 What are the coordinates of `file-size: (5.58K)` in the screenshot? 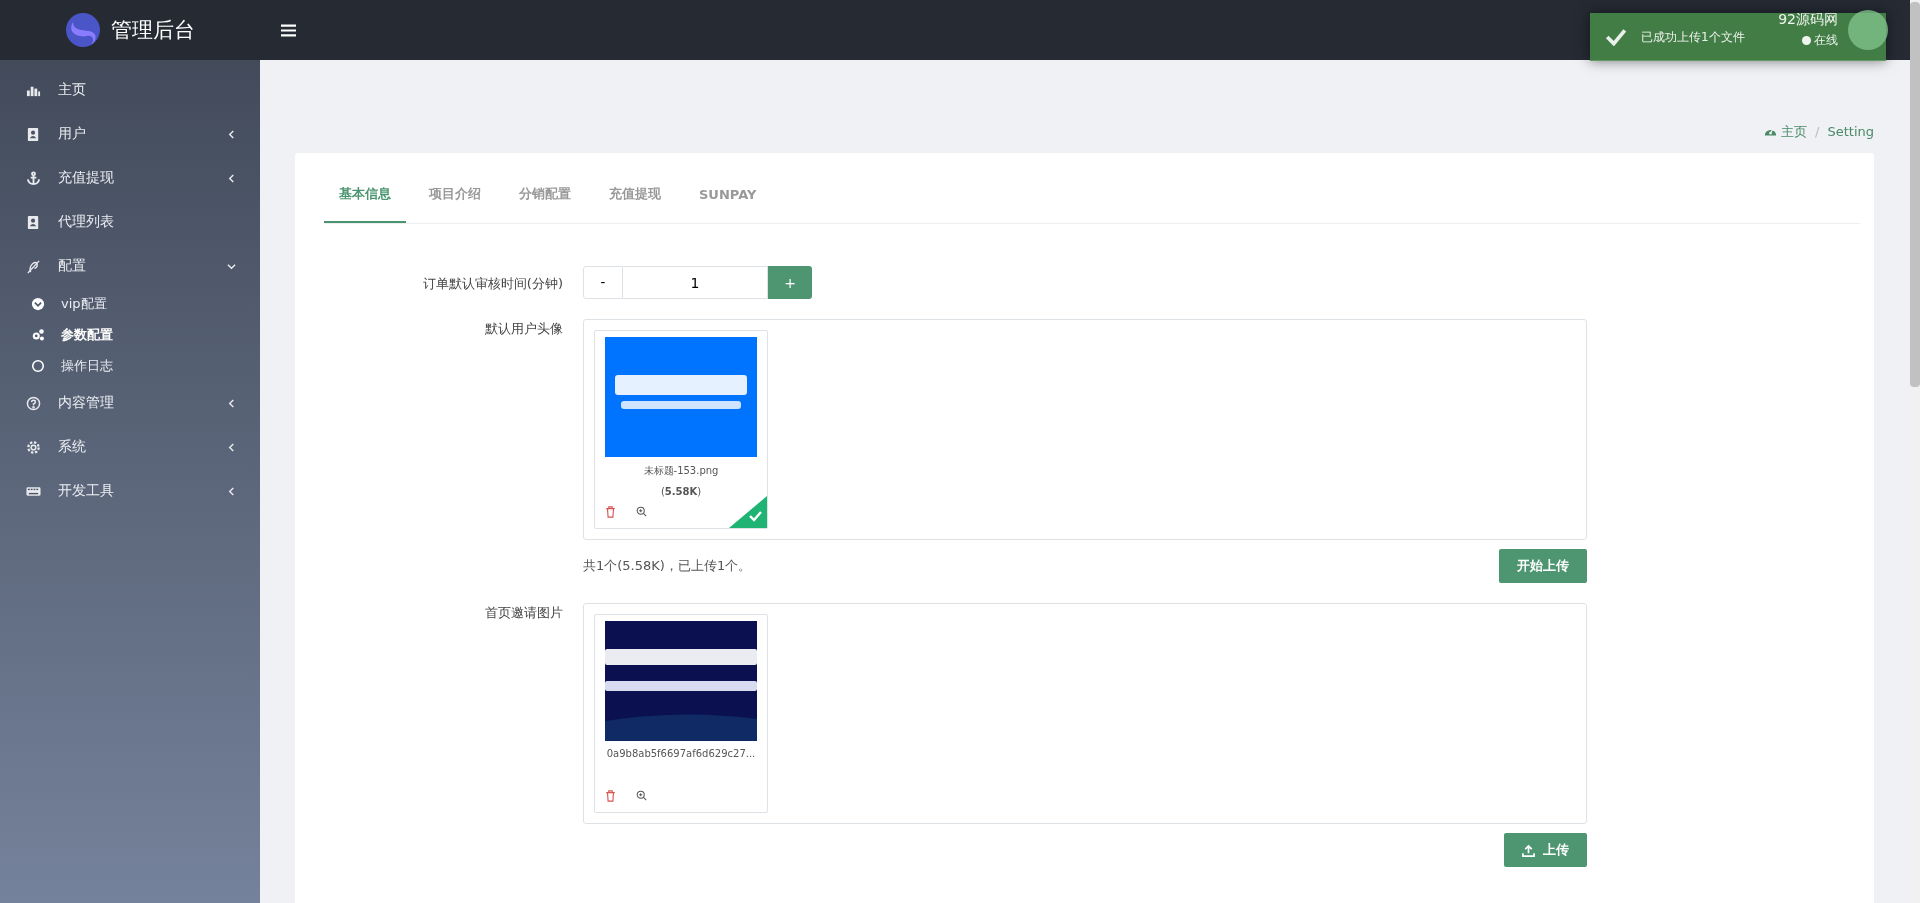 It's located at (681, 491).